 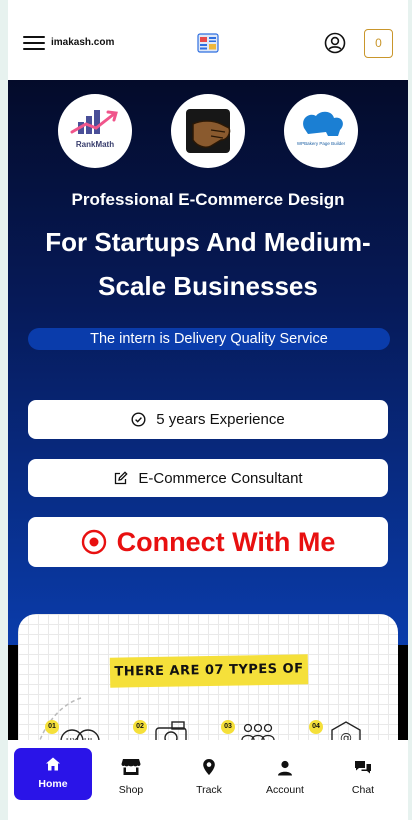 What do you see at coordinates (335, 43) in the screenshot?
I see `account-icon` at bounding box center [335, 43].